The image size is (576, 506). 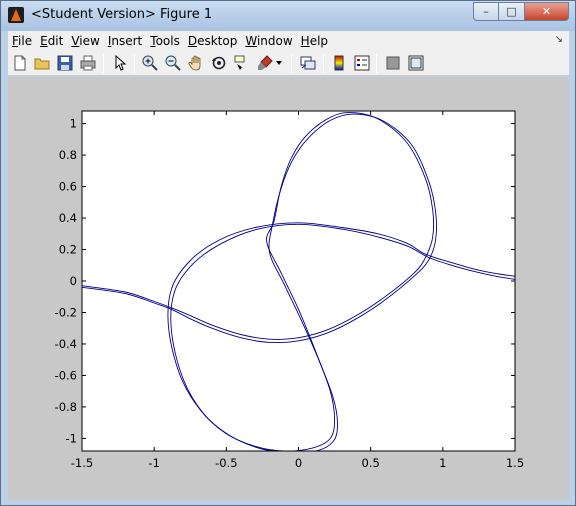 I want to click on menu-insert: Insert, so click(x=125, y=41).